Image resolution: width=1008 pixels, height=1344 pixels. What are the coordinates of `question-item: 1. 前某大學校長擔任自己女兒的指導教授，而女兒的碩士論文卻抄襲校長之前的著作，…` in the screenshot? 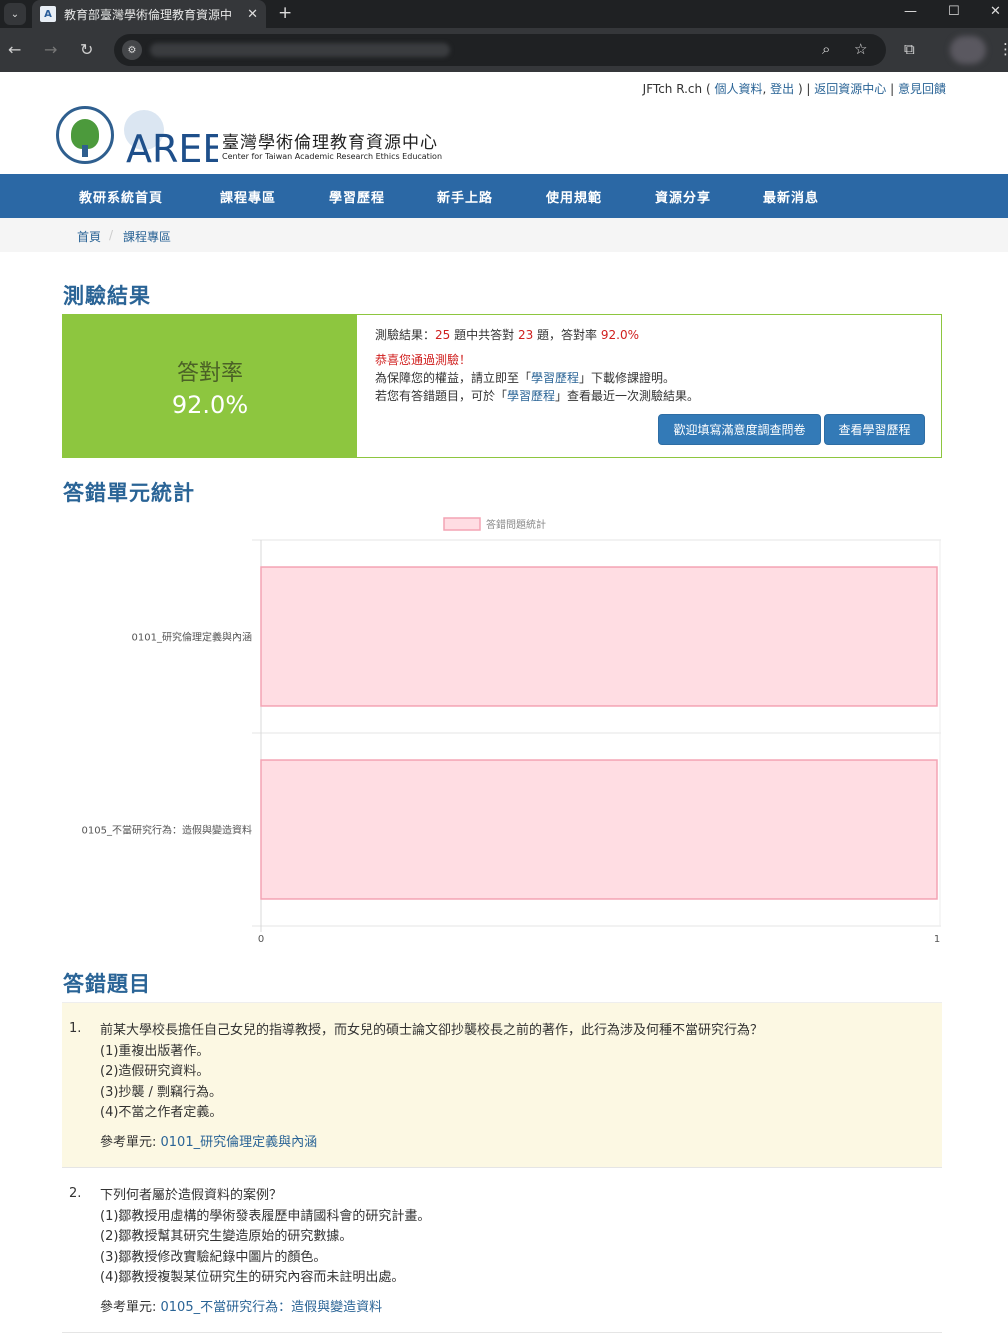 It's located at (502, 1085).